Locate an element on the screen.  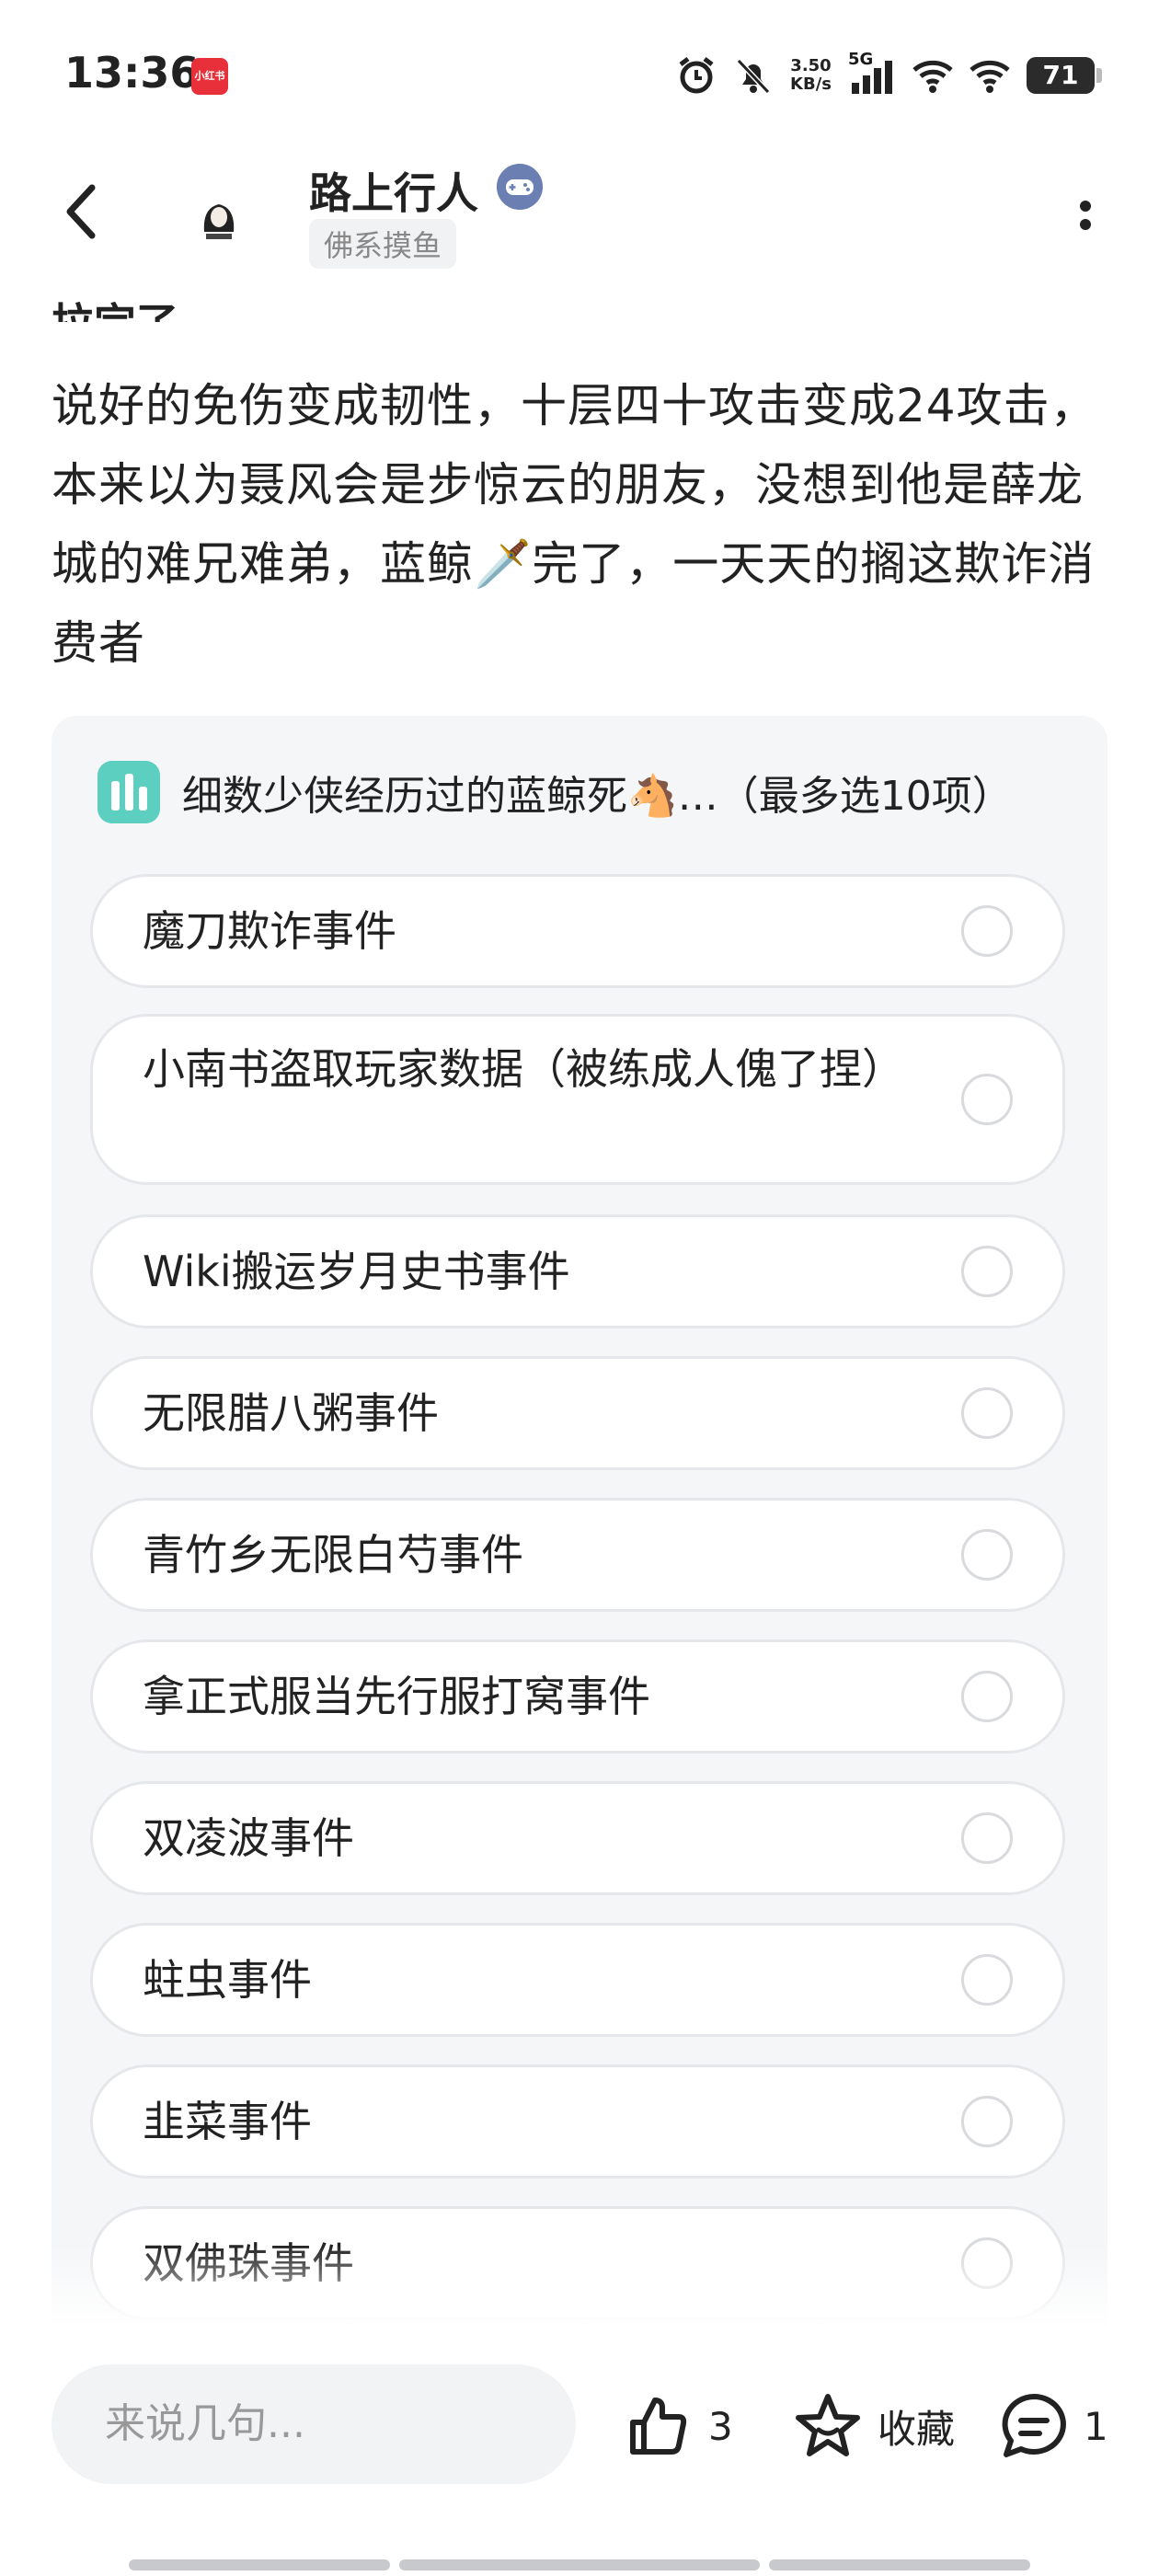
status-bar: 13:36 小红书 3.50 KB/s 5G 71 is located at coordinates (579, 73).